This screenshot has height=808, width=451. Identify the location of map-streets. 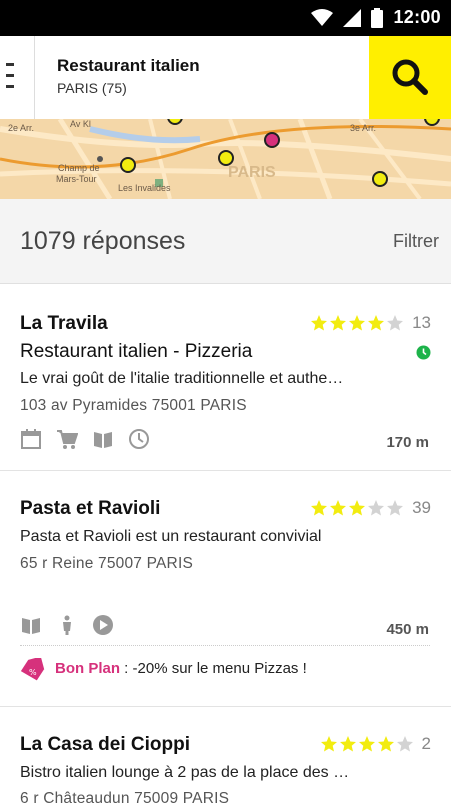
(225, 159).